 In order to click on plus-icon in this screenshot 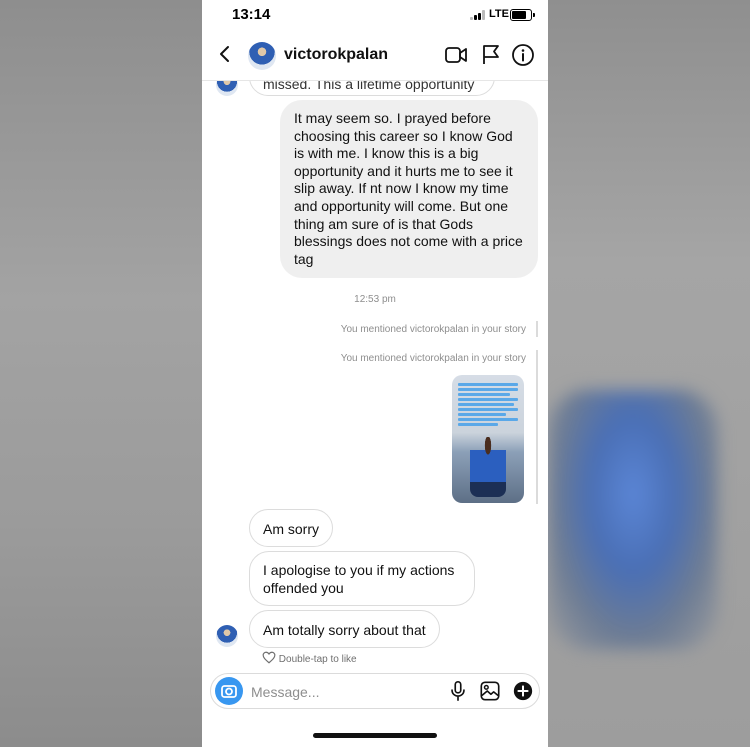, I will do `click(523, 691)`.